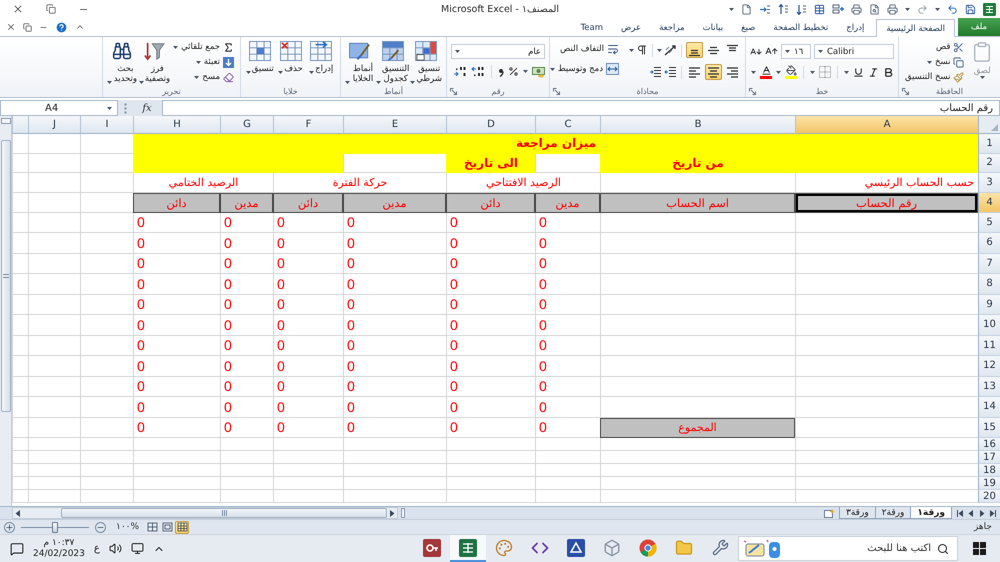  I want to click on insert-rows-icon, so click(838, 9).